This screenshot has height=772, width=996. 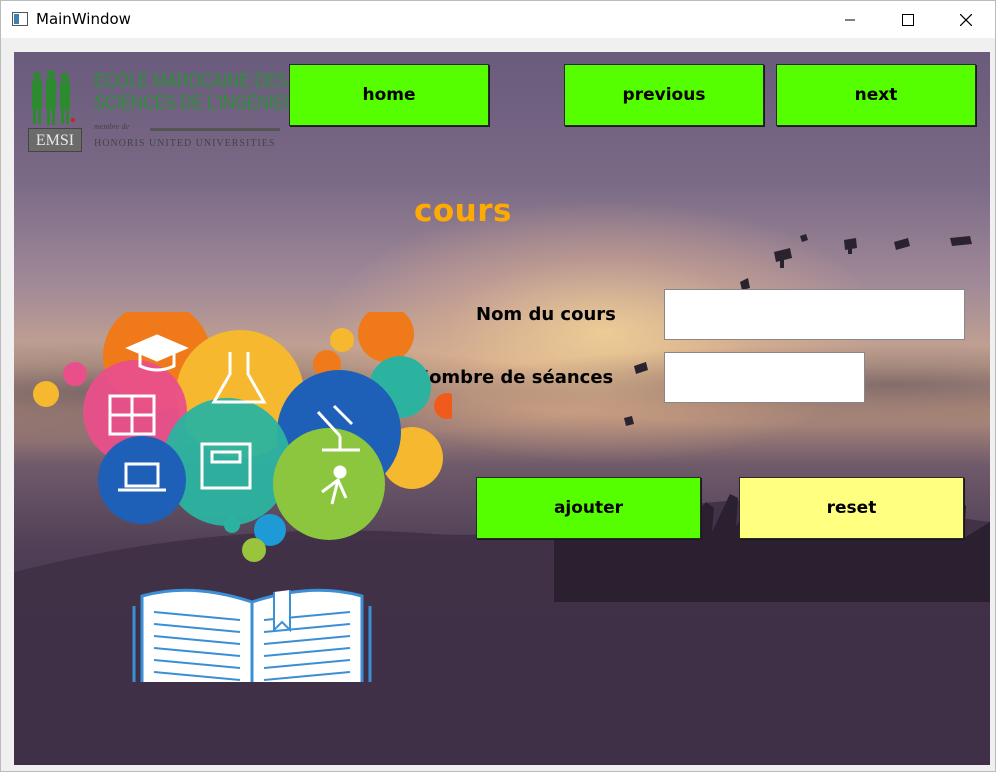 I want to click on logo-school-name-line1: ECOLE MAROCAINE DES, so click(x=191, y=81).